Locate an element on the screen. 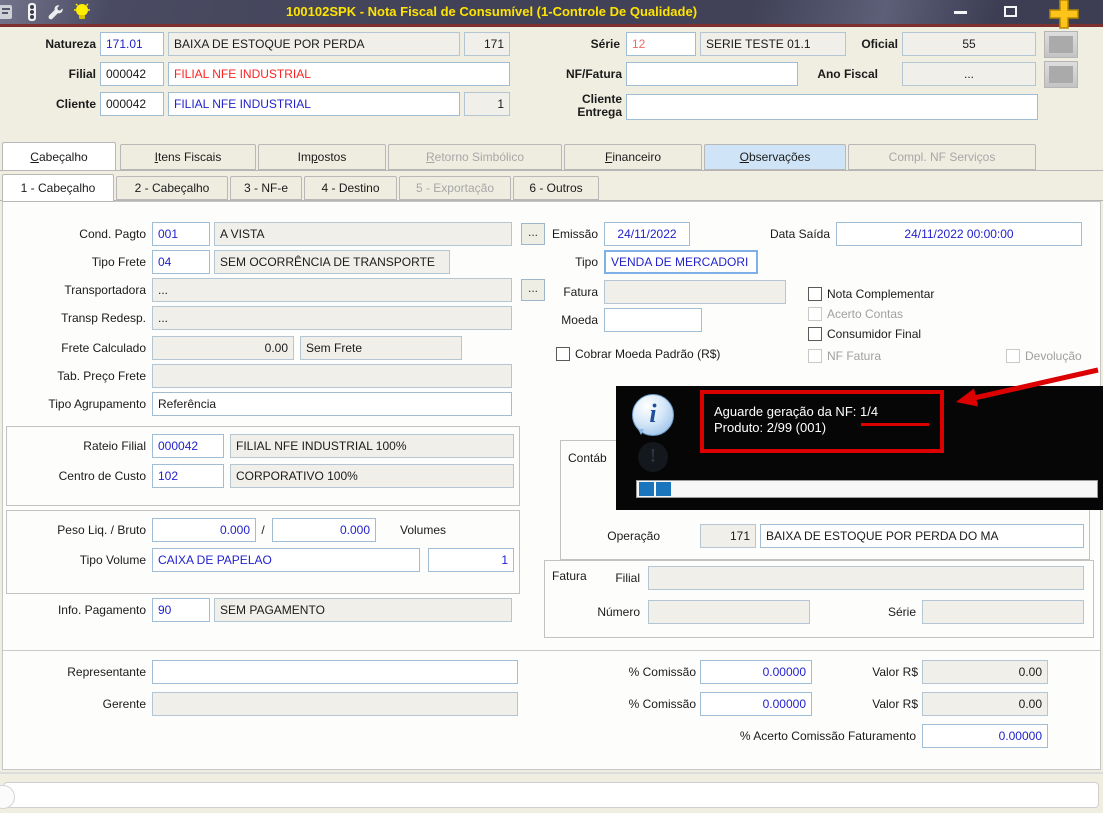 This screenshot has height=813, width=1103. maximize-button is located at coordinates (1011, 12).